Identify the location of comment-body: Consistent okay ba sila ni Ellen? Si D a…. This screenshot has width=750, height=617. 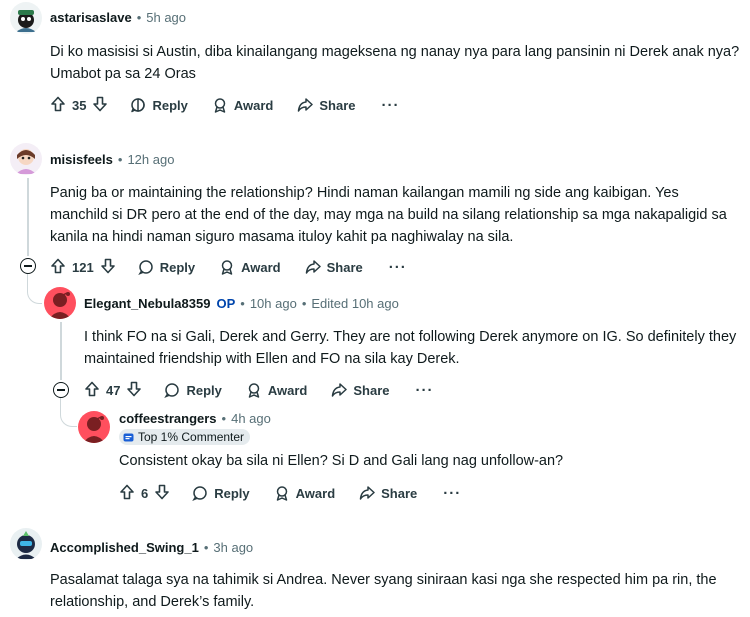
(341, 461).